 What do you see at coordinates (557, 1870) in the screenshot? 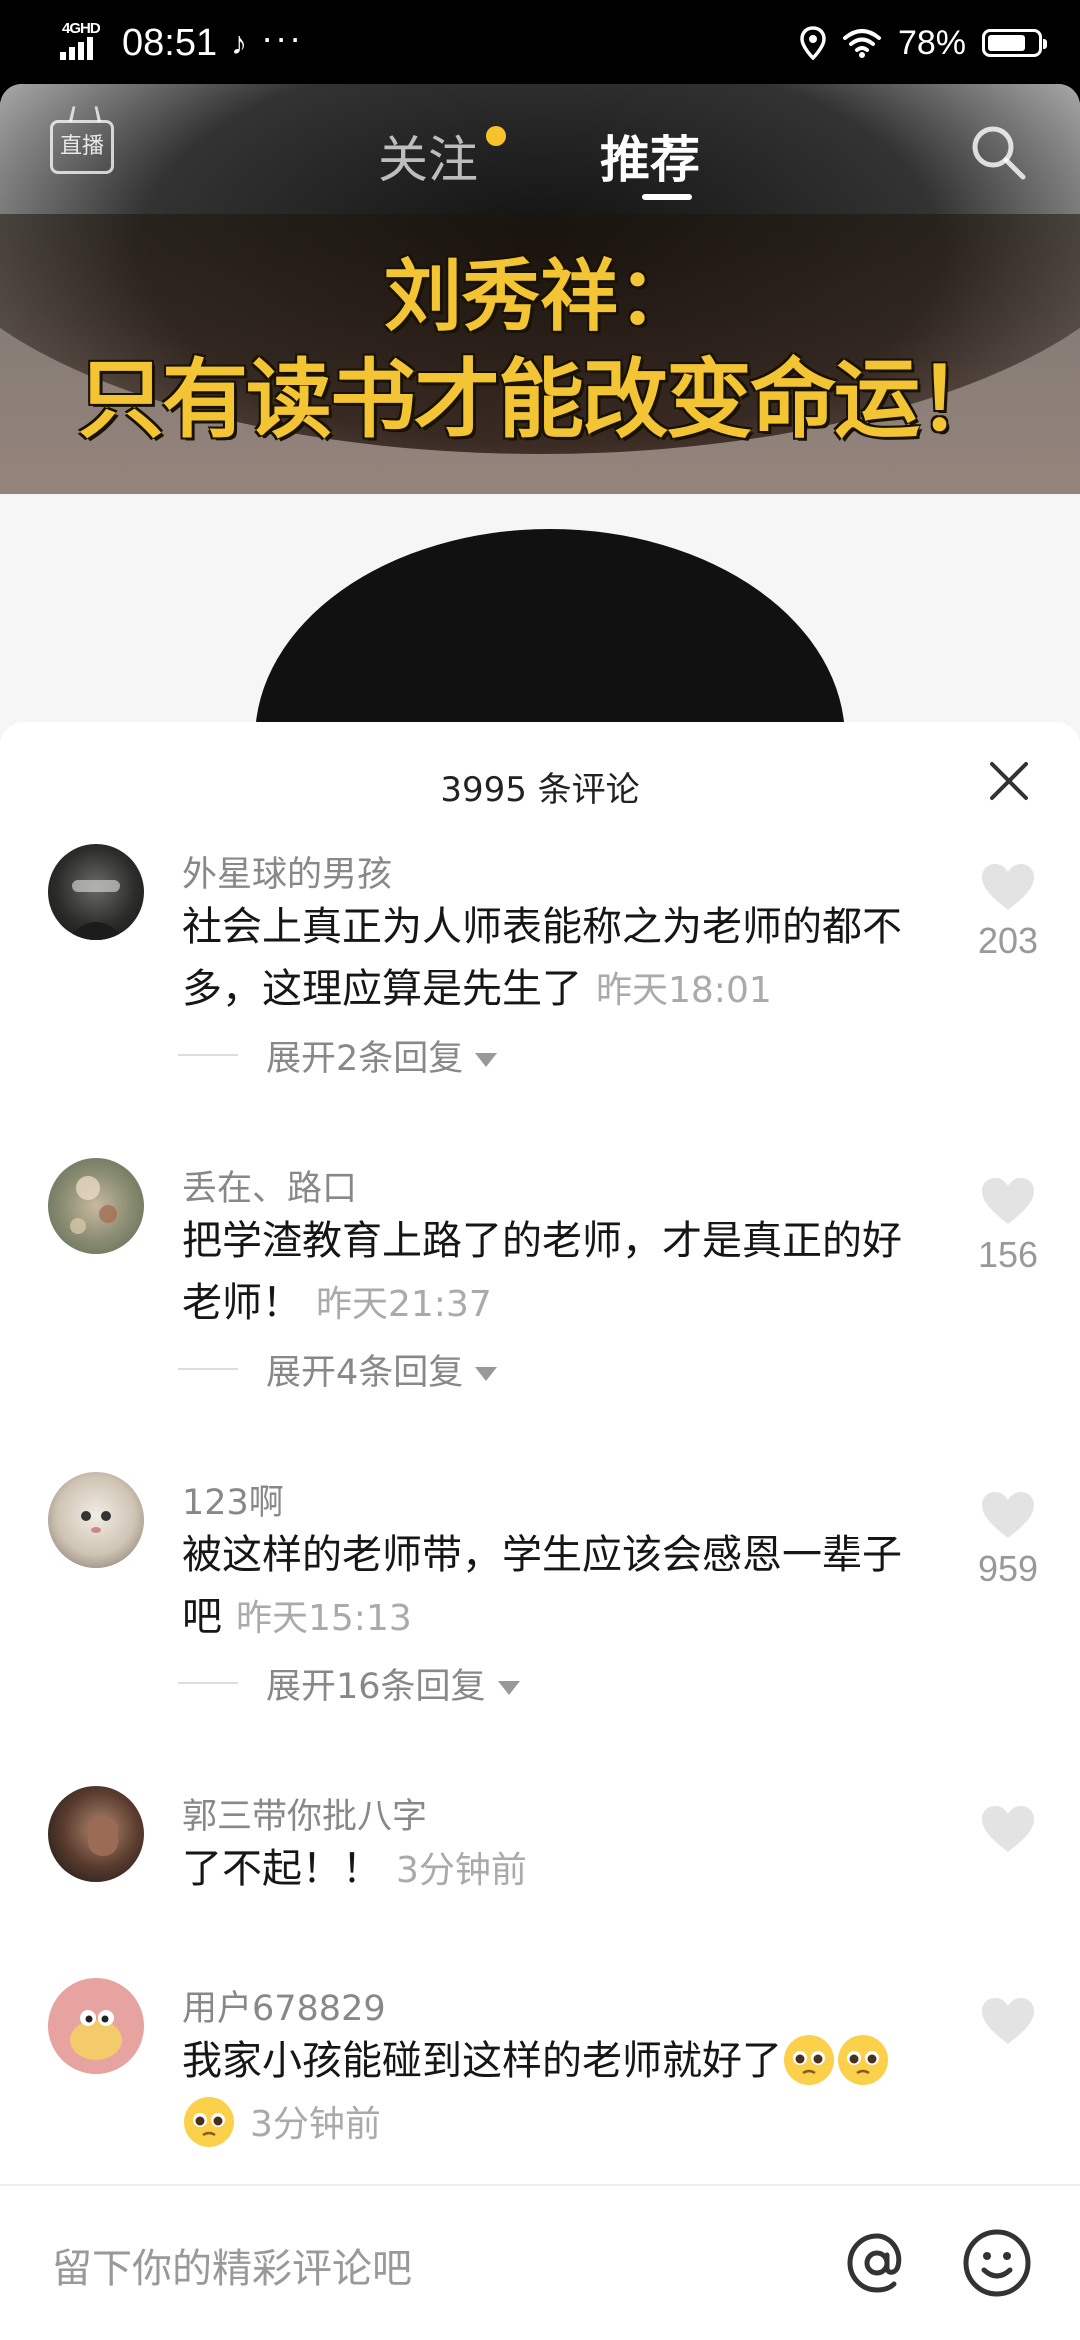
I see `comment-body: 了不起！！ 3分钟前` at bounding box center [557, 1870].